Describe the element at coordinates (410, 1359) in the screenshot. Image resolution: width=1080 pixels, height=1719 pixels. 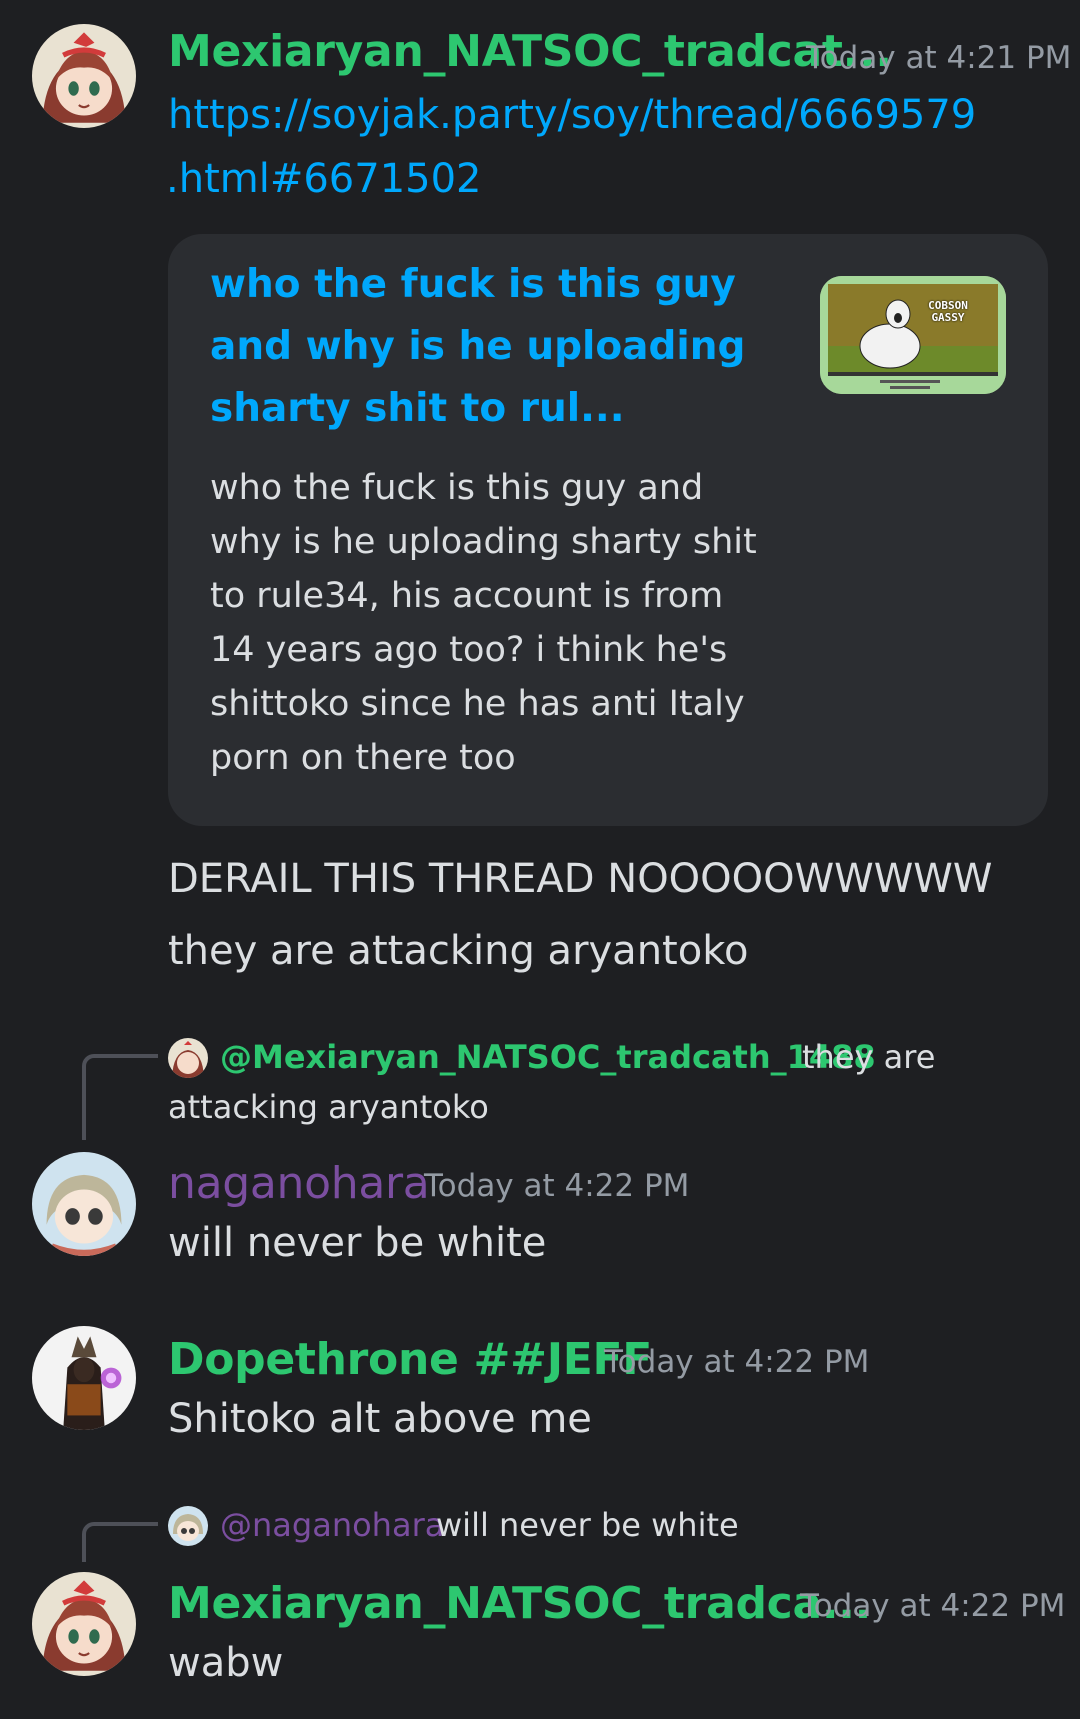
I see `author-name: Dopethrone ##JEFF` at that location.